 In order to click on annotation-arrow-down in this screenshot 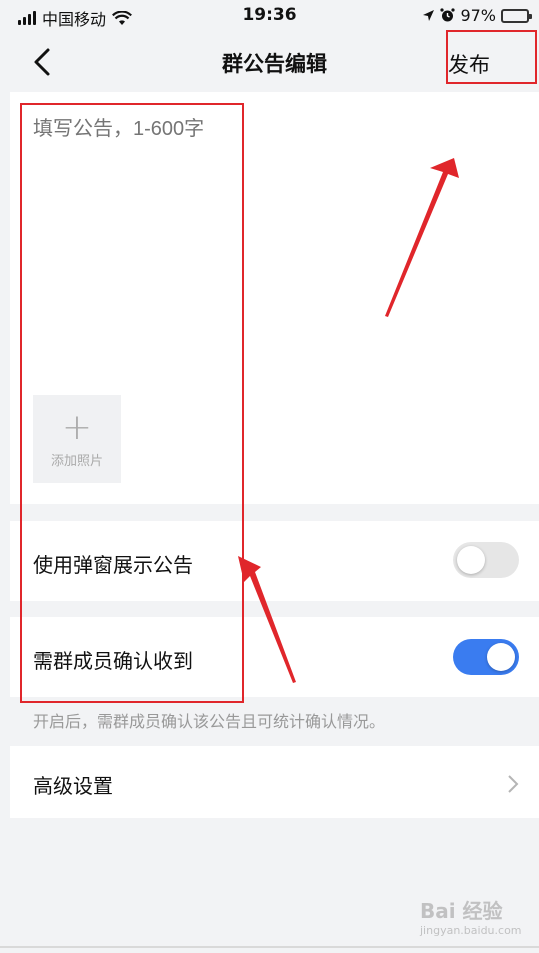, I will do `click(267, 619)`.